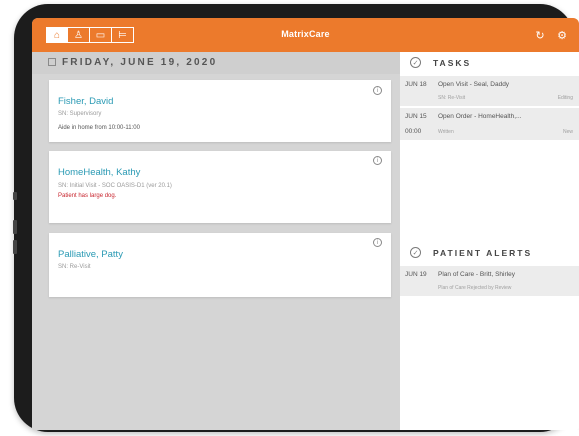 The image size is (579, 436). Describe the element at coordinates (99, 128) in the screenshot. I see `visit-note: Aide in home from 10:00-11:00` at that location.